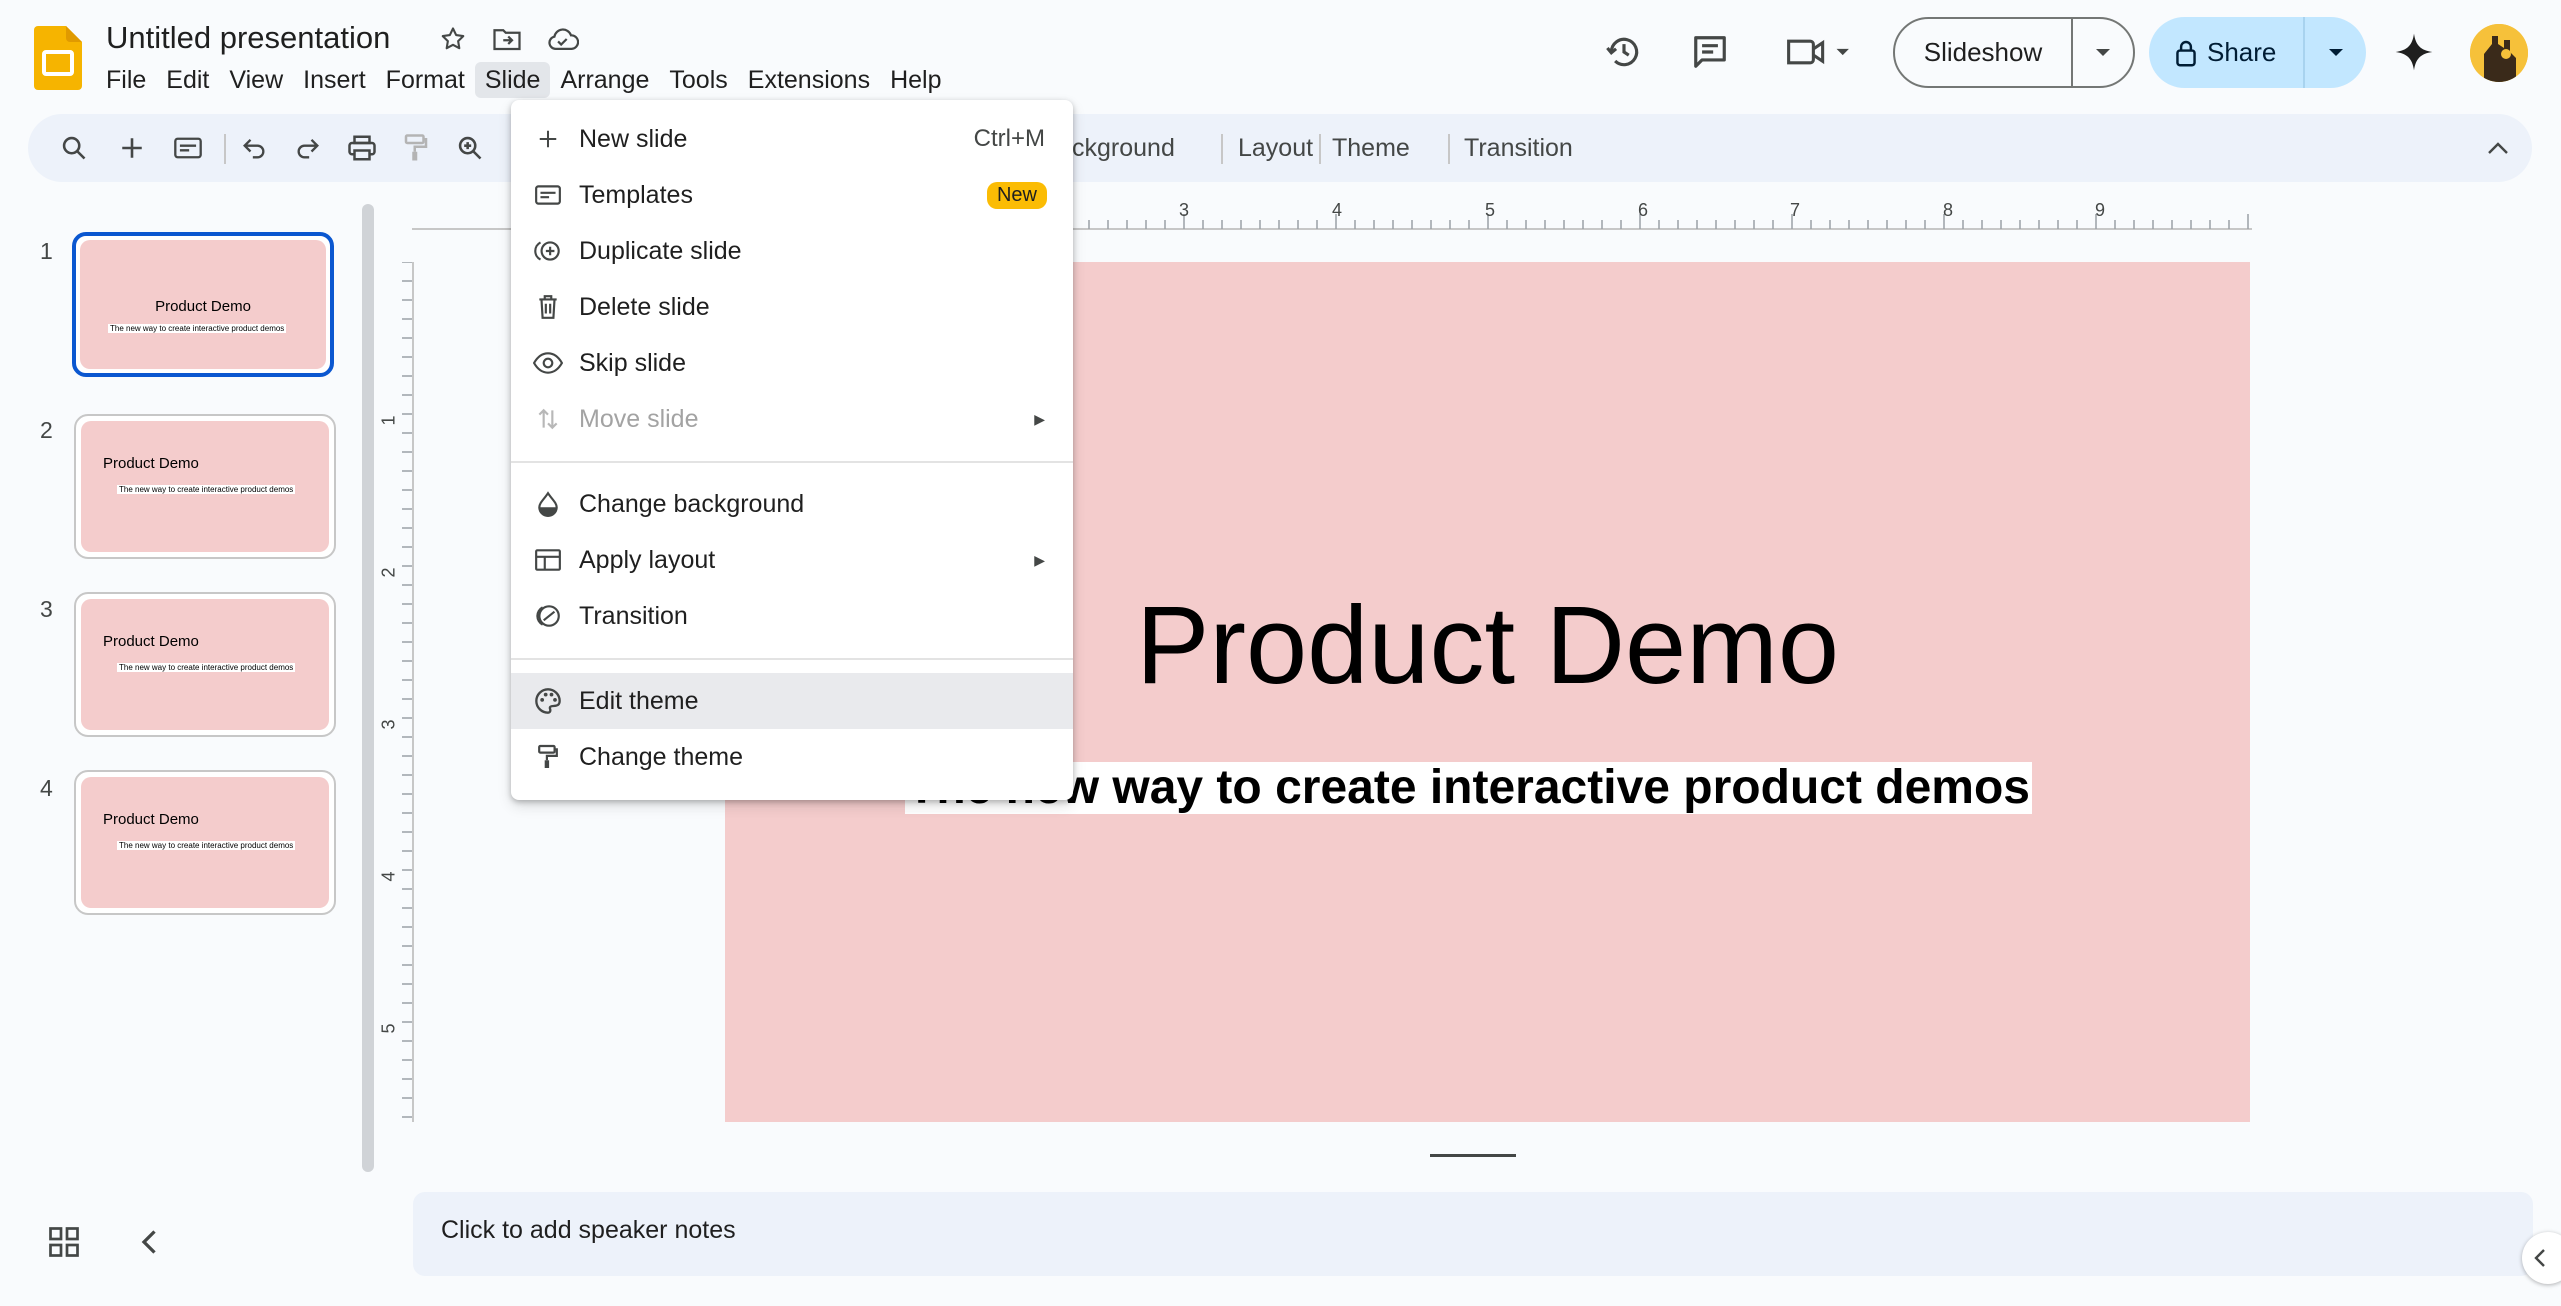  Describe the element at coordinates (368, 688) in the screenshot. I see `filmstrip-scrollbar` at that location.